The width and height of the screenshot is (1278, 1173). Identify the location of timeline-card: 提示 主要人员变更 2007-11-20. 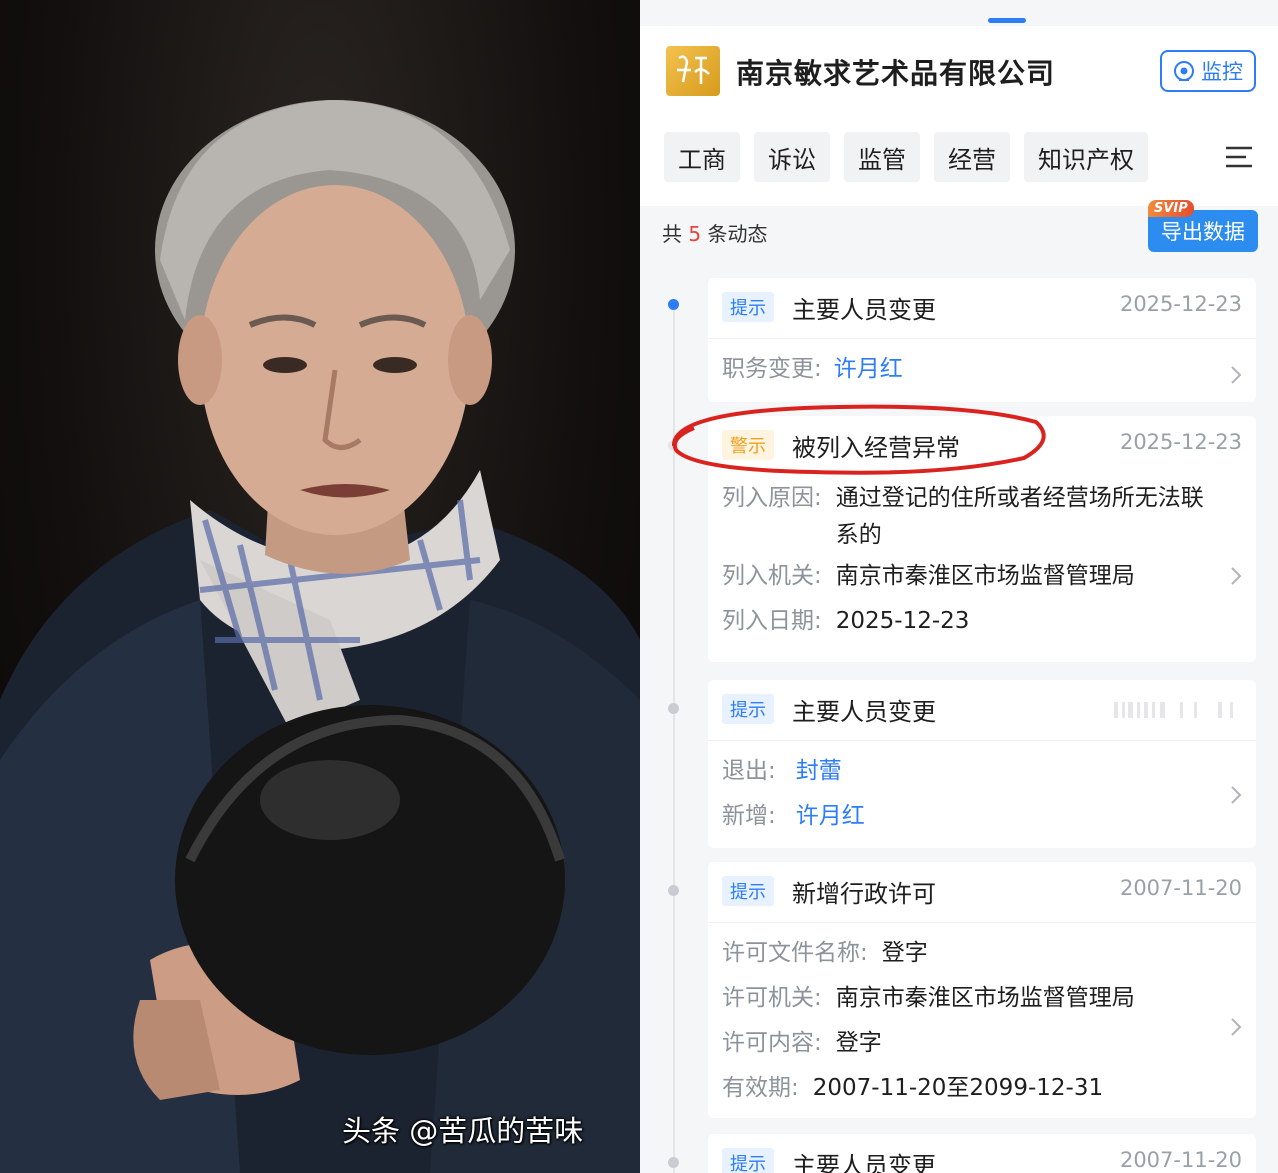
(982, 1153).